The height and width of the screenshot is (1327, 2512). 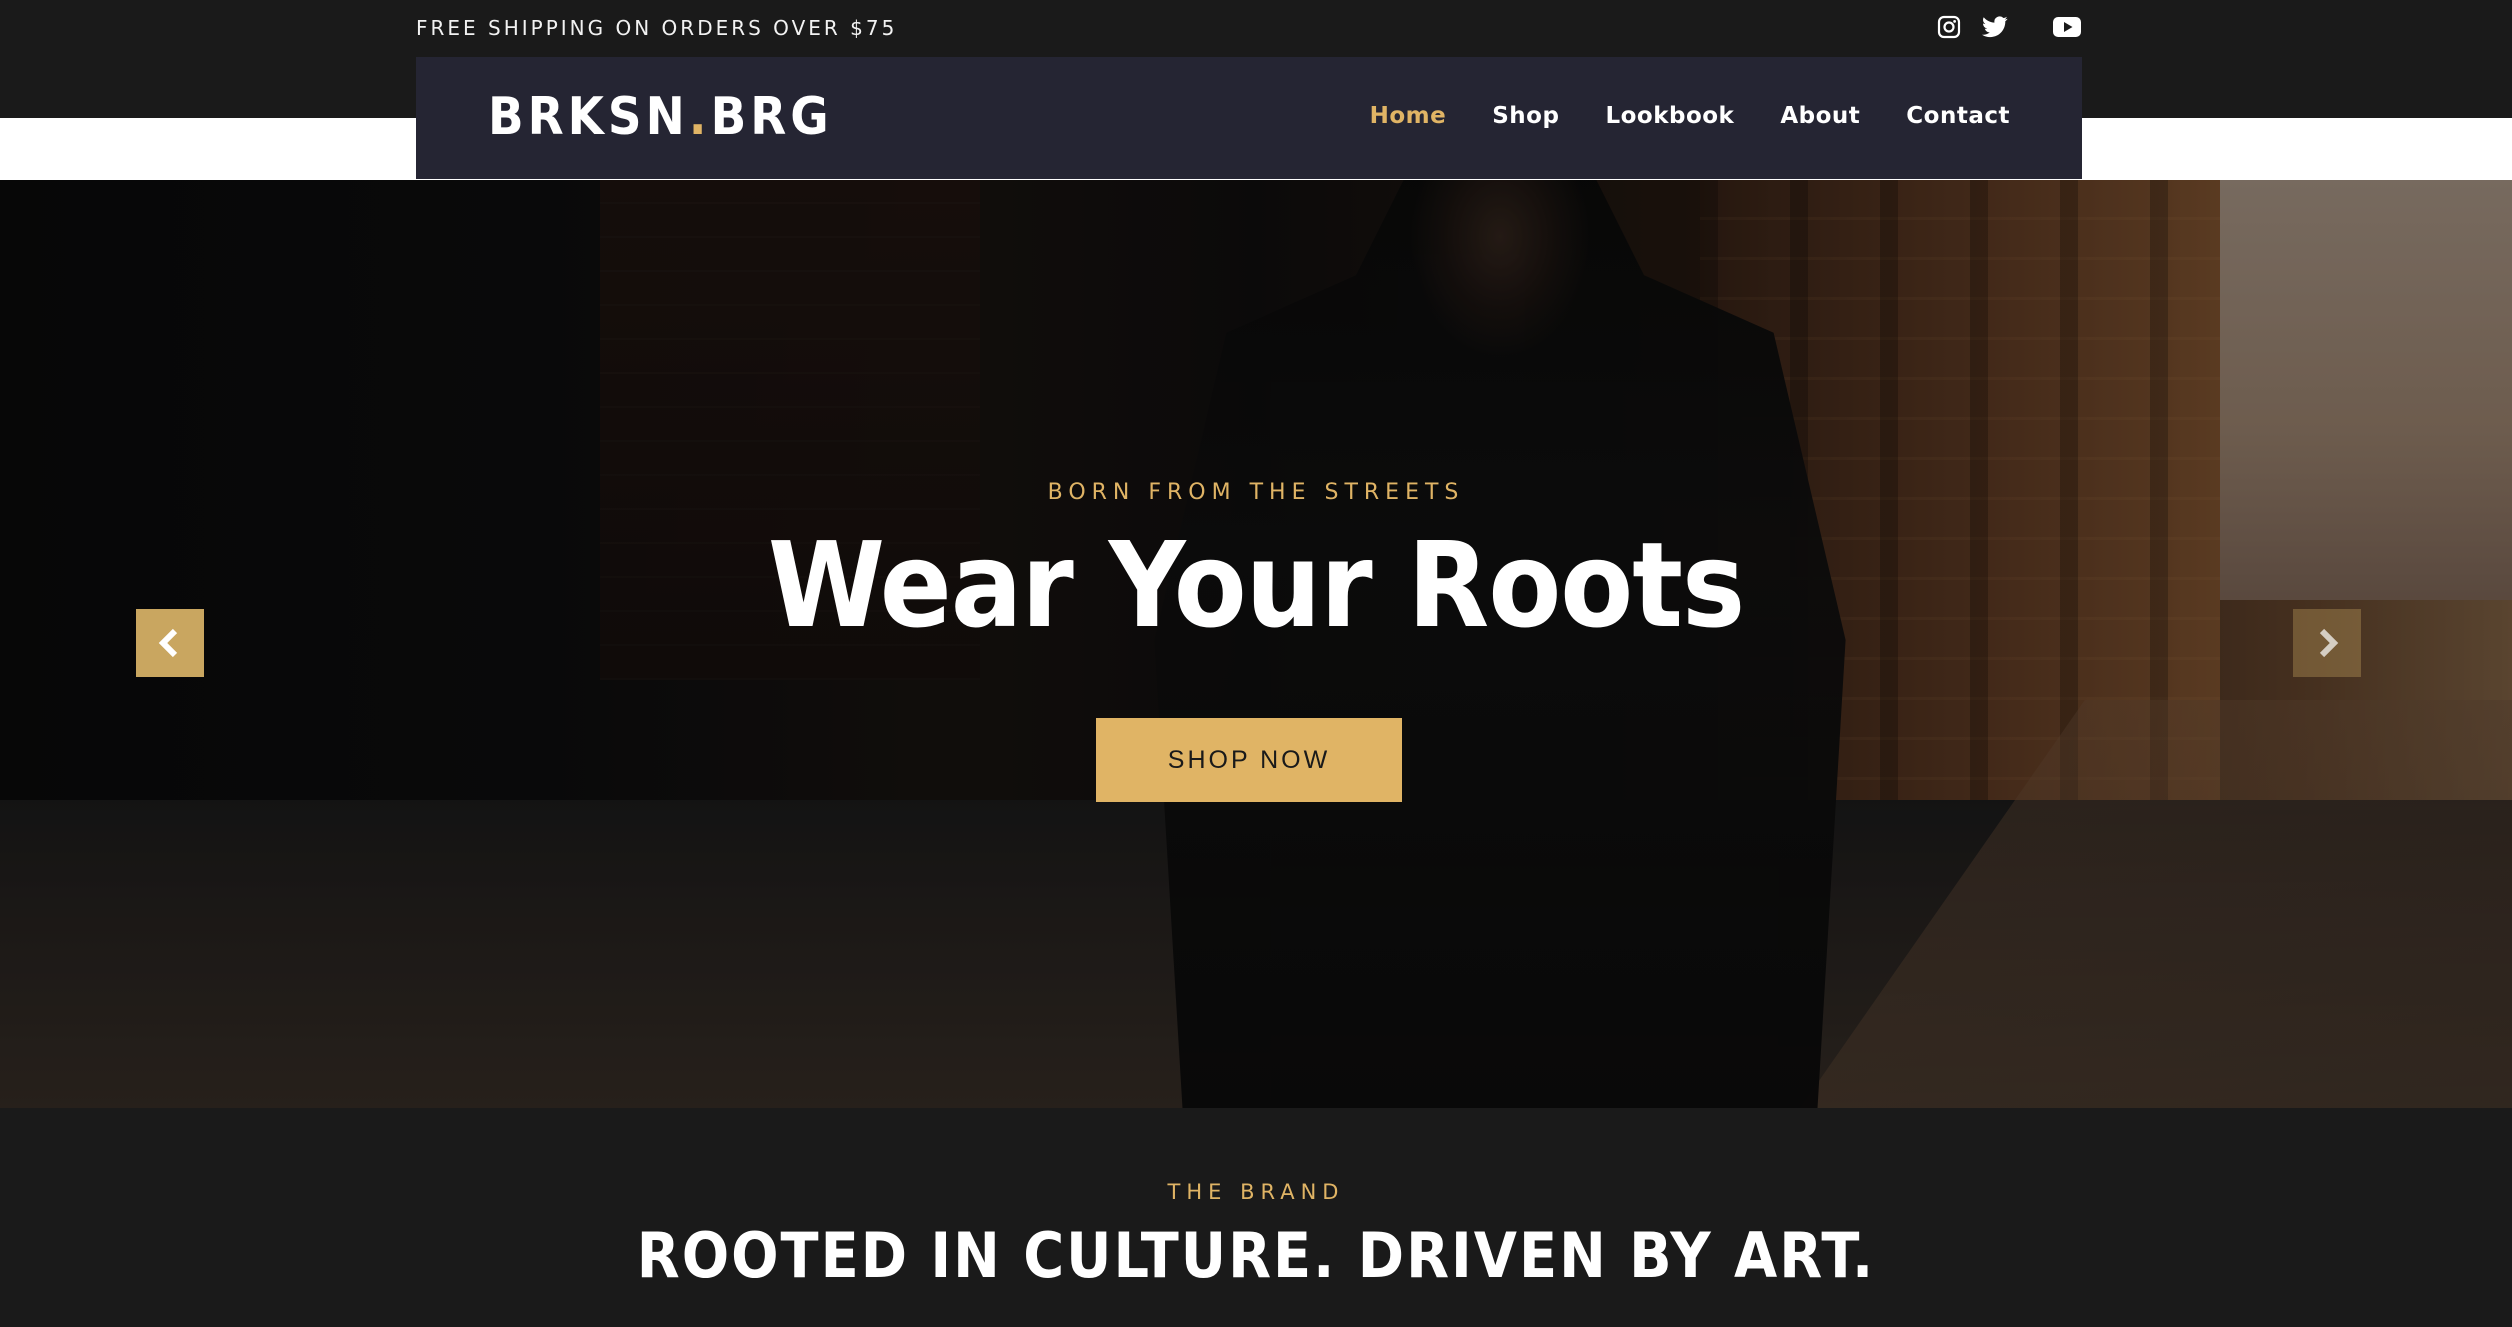 I want to click on chevron-left-icon, so click(x=168, y=643).